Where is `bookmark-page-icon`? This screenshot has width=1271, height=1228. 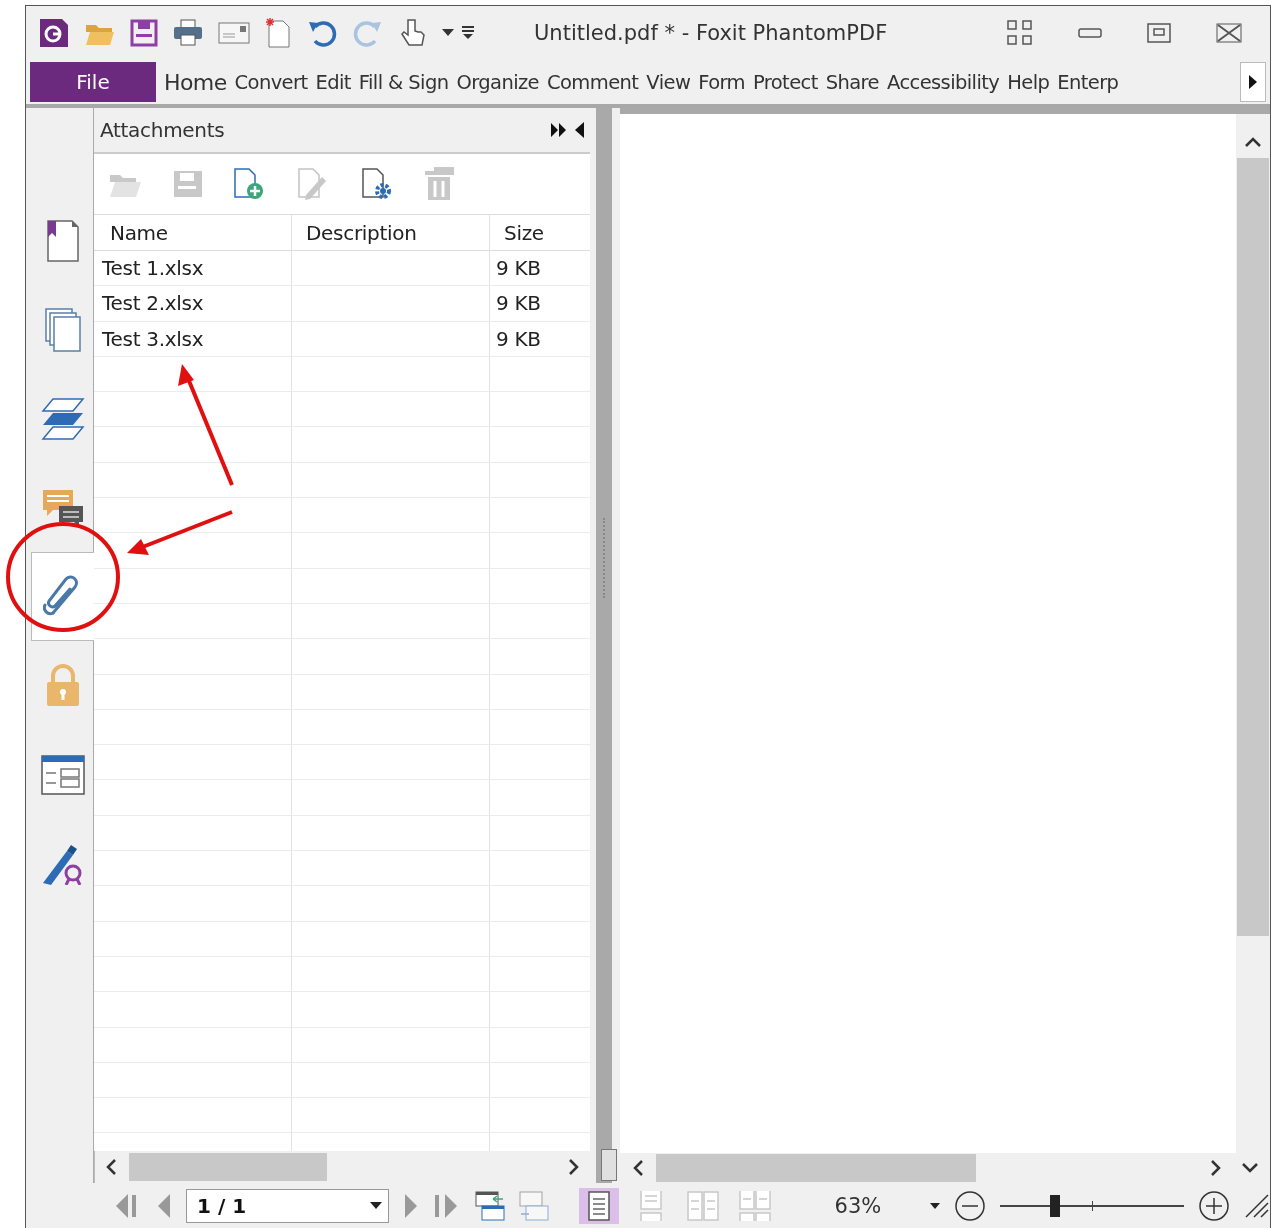 bookmark-page-icon is located at coordinates (62, 240).